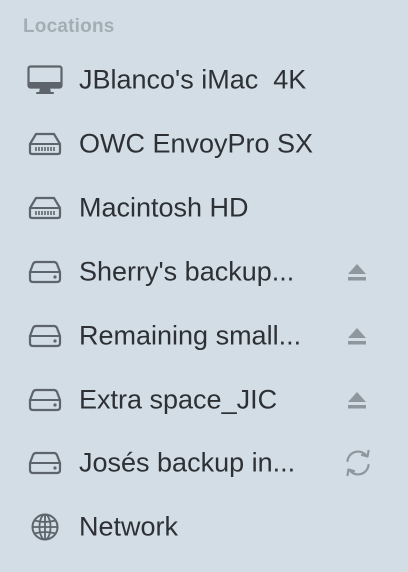  I want to click on sidebar-item-label: Network, so click(129, 526).